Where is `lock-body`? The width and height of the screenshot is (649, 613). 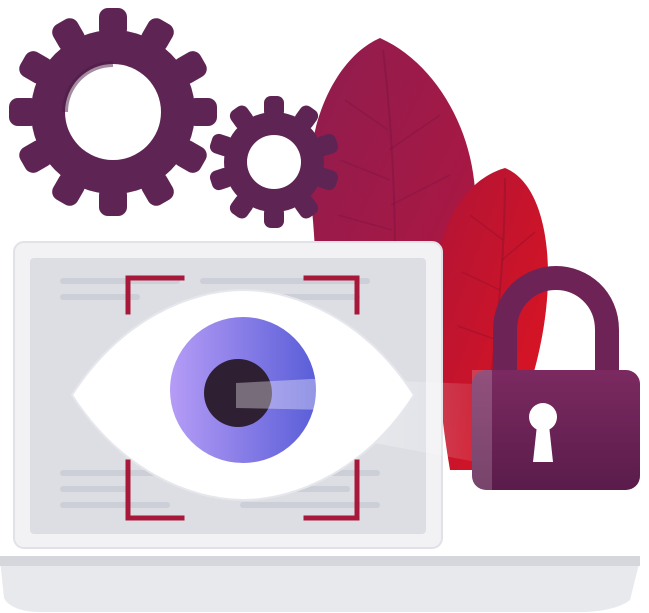 lock-body is located at coordinates (556, 430).